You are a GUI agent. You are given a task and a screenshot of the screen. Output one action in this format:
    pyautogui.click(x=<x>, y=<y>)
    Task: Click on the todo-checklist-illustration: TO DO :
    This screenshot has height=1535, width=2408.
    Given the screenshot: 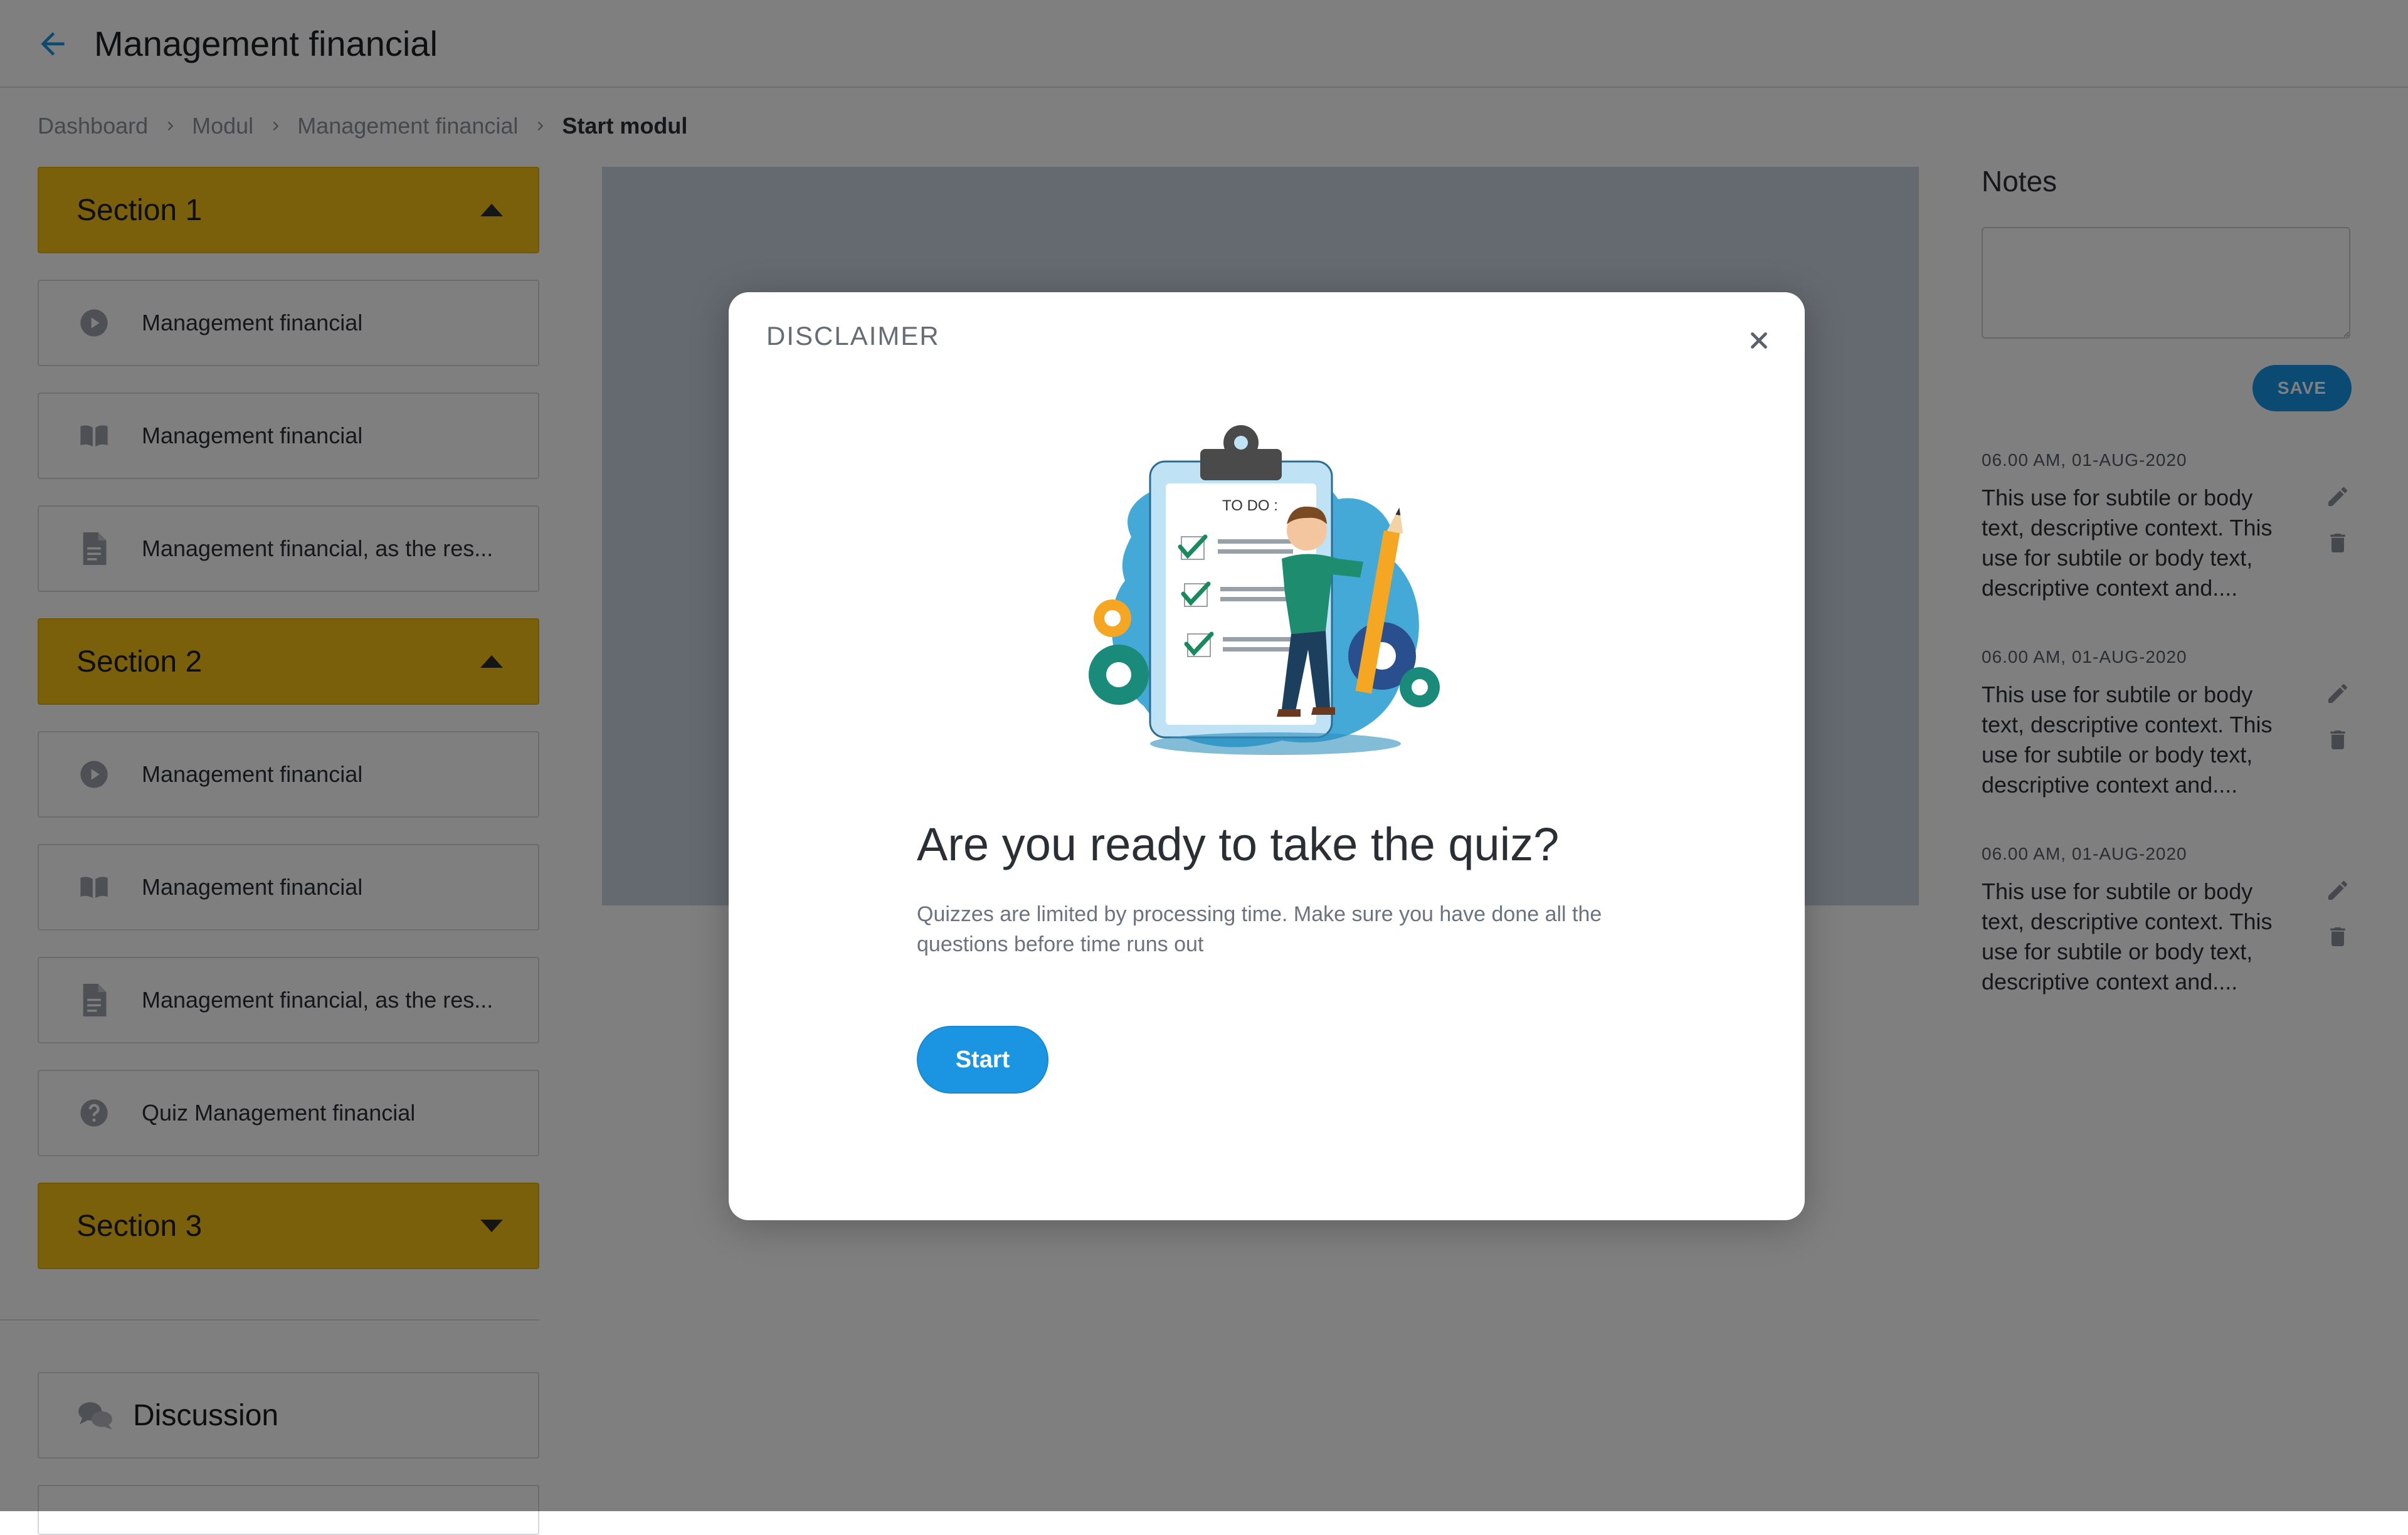 What is the action you would take?
    pyautogui.click(x=1263, y=602)
    